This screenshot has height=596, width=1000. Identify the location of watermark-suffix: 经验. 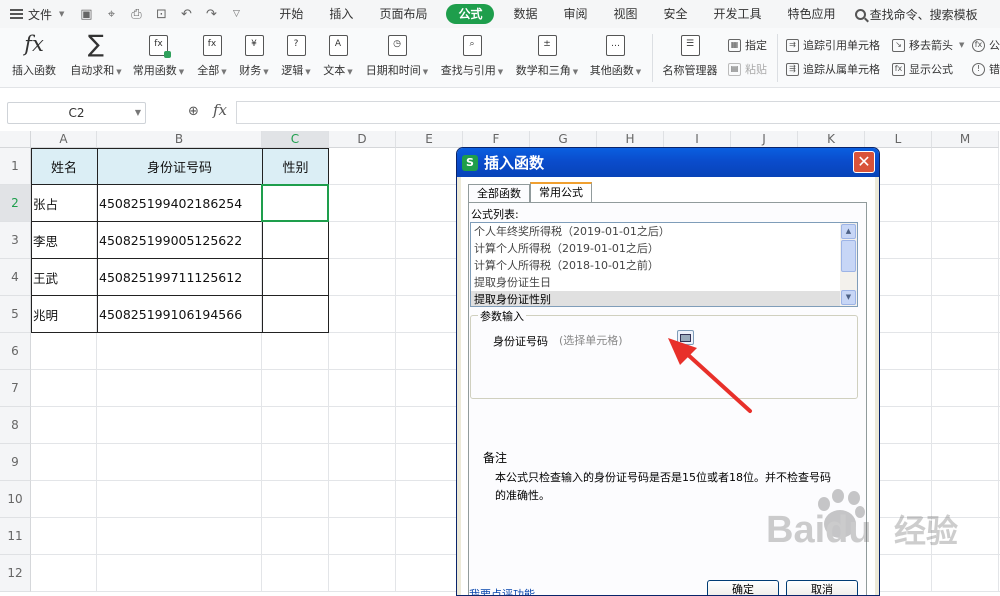
(926, 531).